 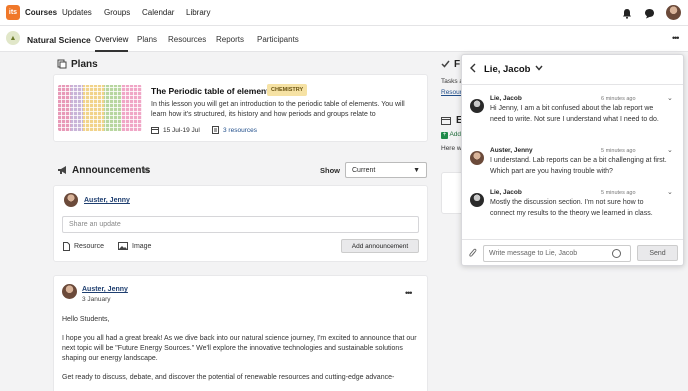 I want to click on send-button: Send, so click(x=657, y=253).